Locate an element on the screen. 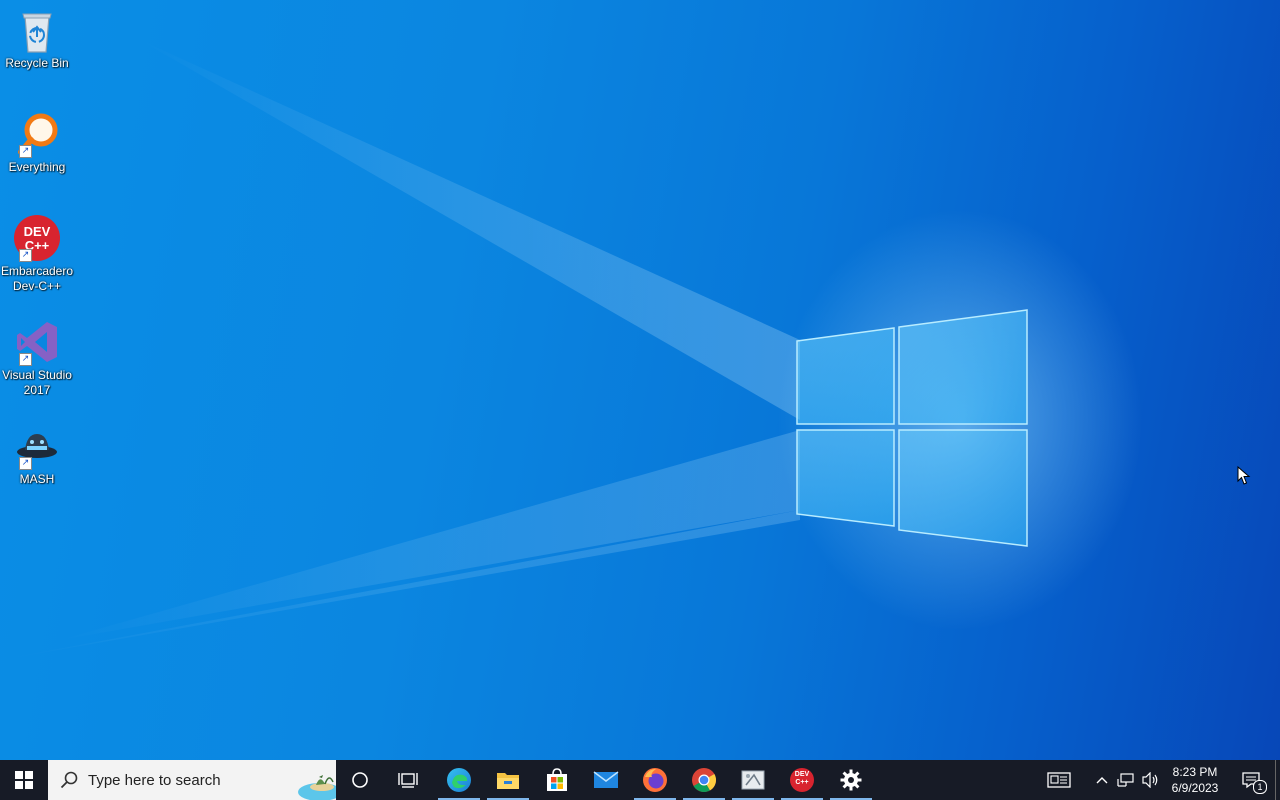 This screenshot has width=1280, height=800. cortana-button is located at coordinates (360, 780).